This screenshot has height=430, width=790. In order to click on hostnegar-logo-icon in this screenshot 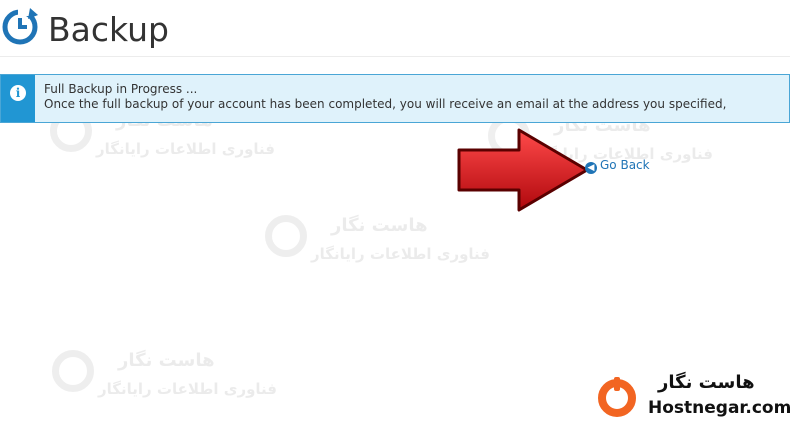, I will do `click(617, 397)`.